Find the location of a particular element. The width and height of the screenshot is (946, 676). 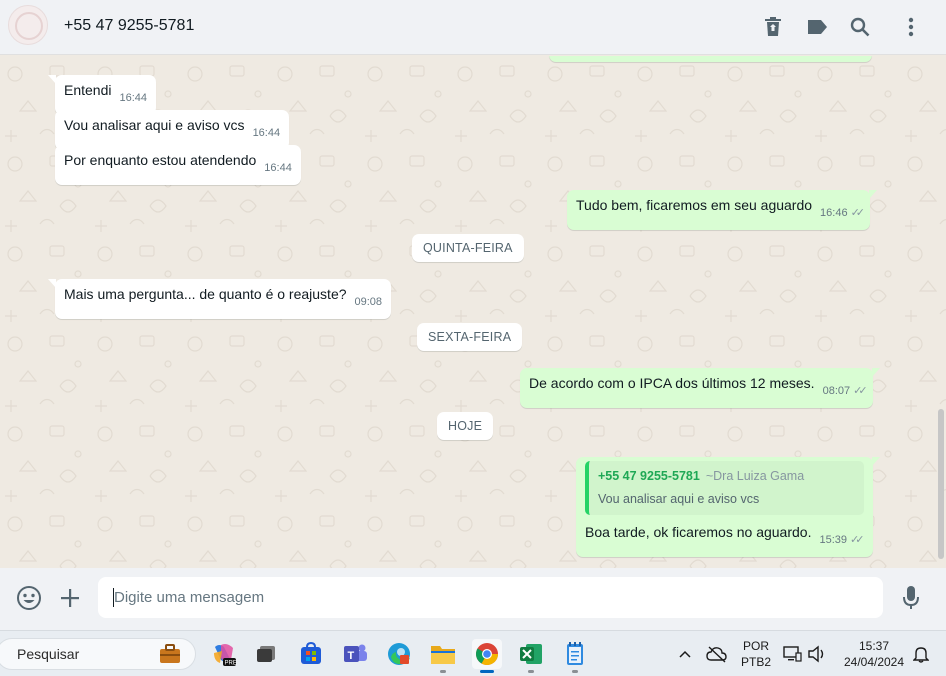

teams-icon: T is located at coordinates (355, 654).